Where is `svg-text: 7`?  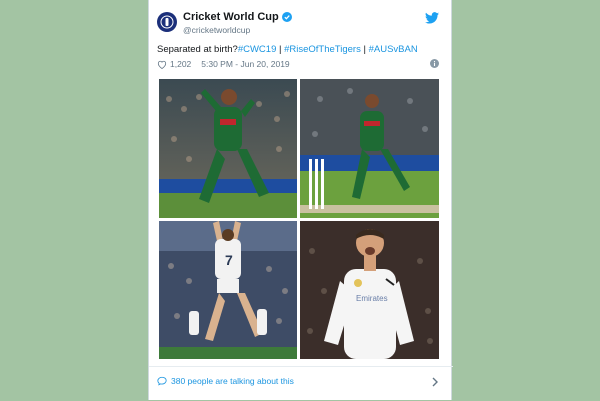
svg-text: 7 is located at coordinates (229, 260).